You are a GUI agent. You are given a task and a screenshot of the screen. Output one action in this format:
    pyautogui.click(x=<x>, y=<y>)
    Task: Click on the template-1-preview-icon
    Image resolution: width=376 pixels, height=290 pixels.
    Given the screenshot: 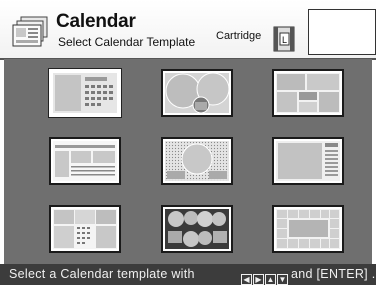 What is the action you would take?
    pyautogui.click(x=85, y=93)
    